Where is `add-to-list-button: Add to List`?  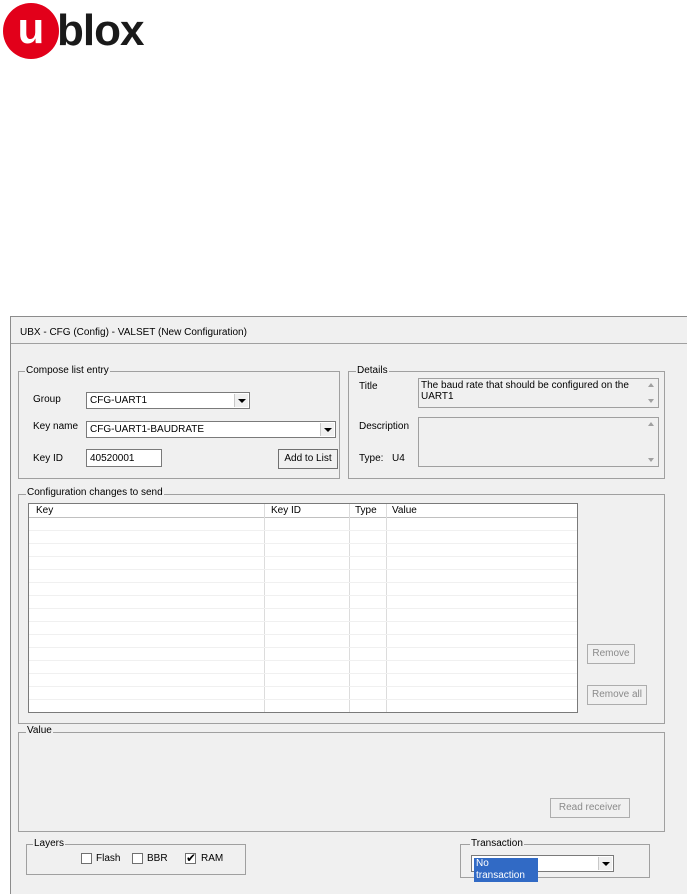 add-to-list-button: Add to List is located at coordinates (308, 459).